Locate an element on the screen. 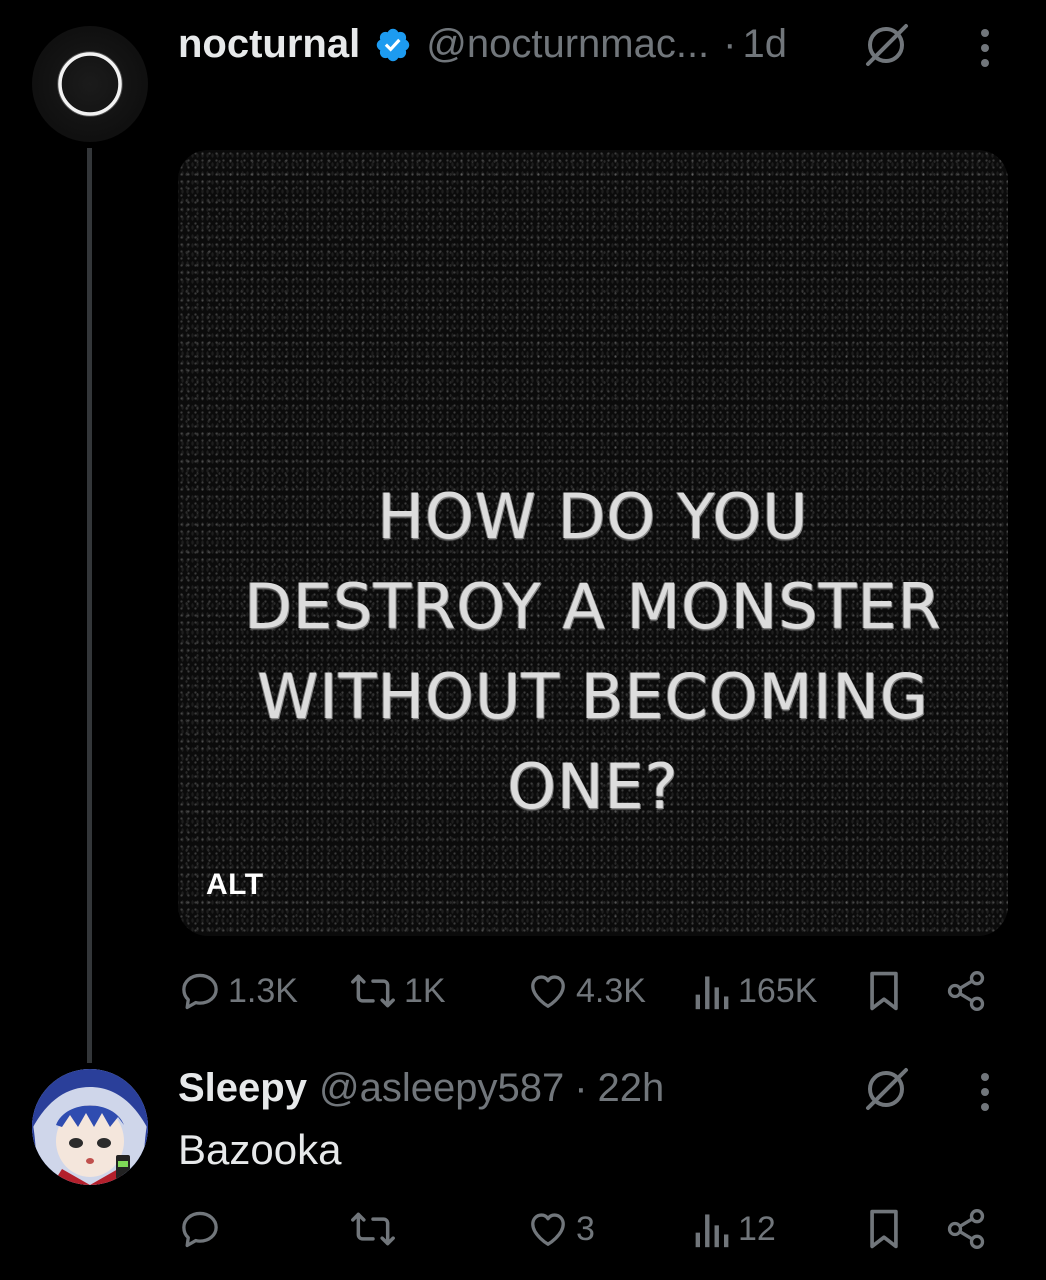  reply-button: 1.3K is located at coordinates (238, 991).